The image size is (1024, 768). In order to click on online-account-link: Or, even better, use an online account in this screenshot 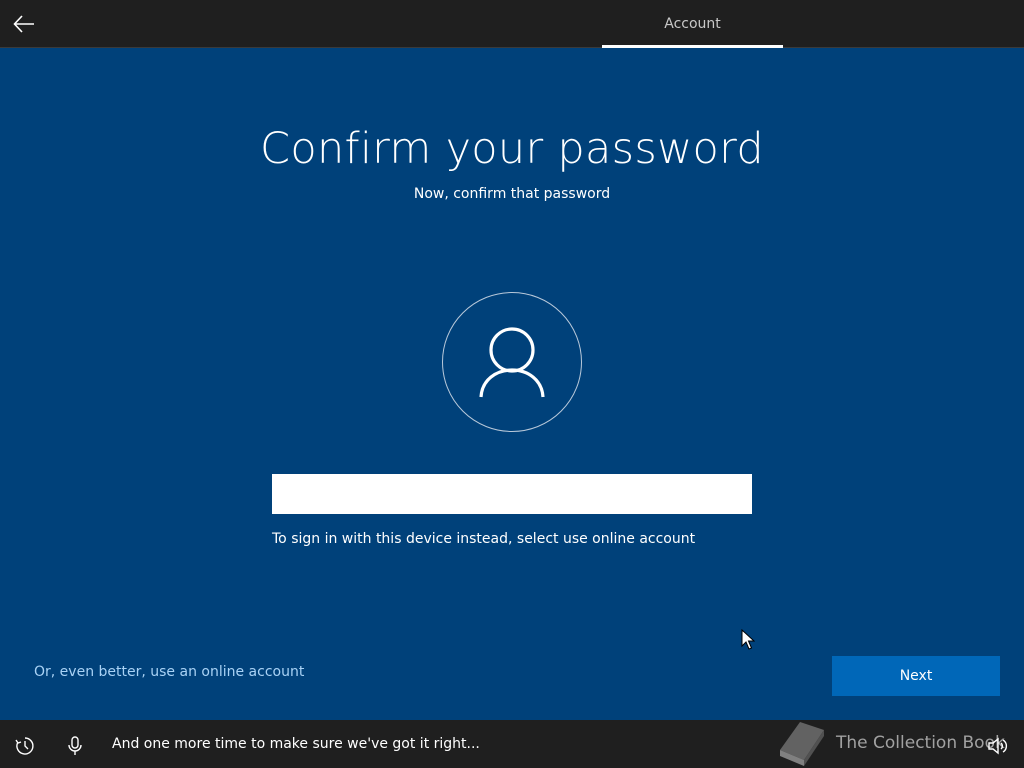, I will do `click(169, 672)`.